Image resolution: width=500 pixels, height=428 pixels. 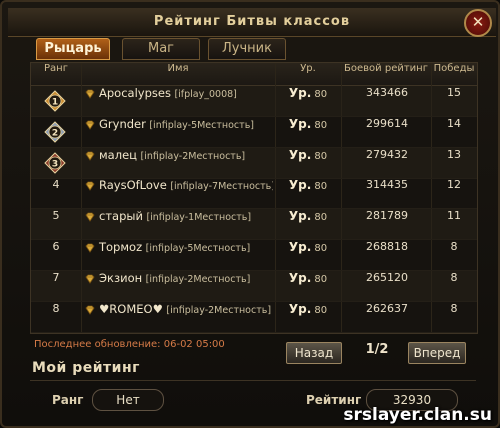 What do you see at coordinates (437, 353) in the screenshot?
I see `next-page-button: Вперед` at bounding box center [437, 353].